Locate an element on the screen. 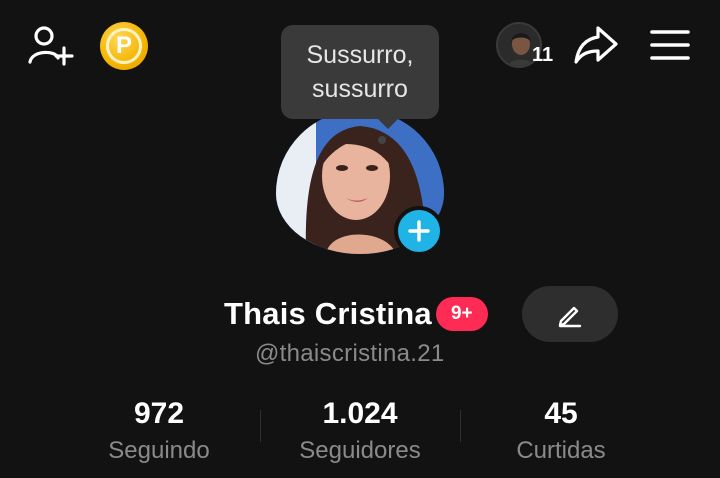  tooltip-arrow is located at coordinates (388, 124).